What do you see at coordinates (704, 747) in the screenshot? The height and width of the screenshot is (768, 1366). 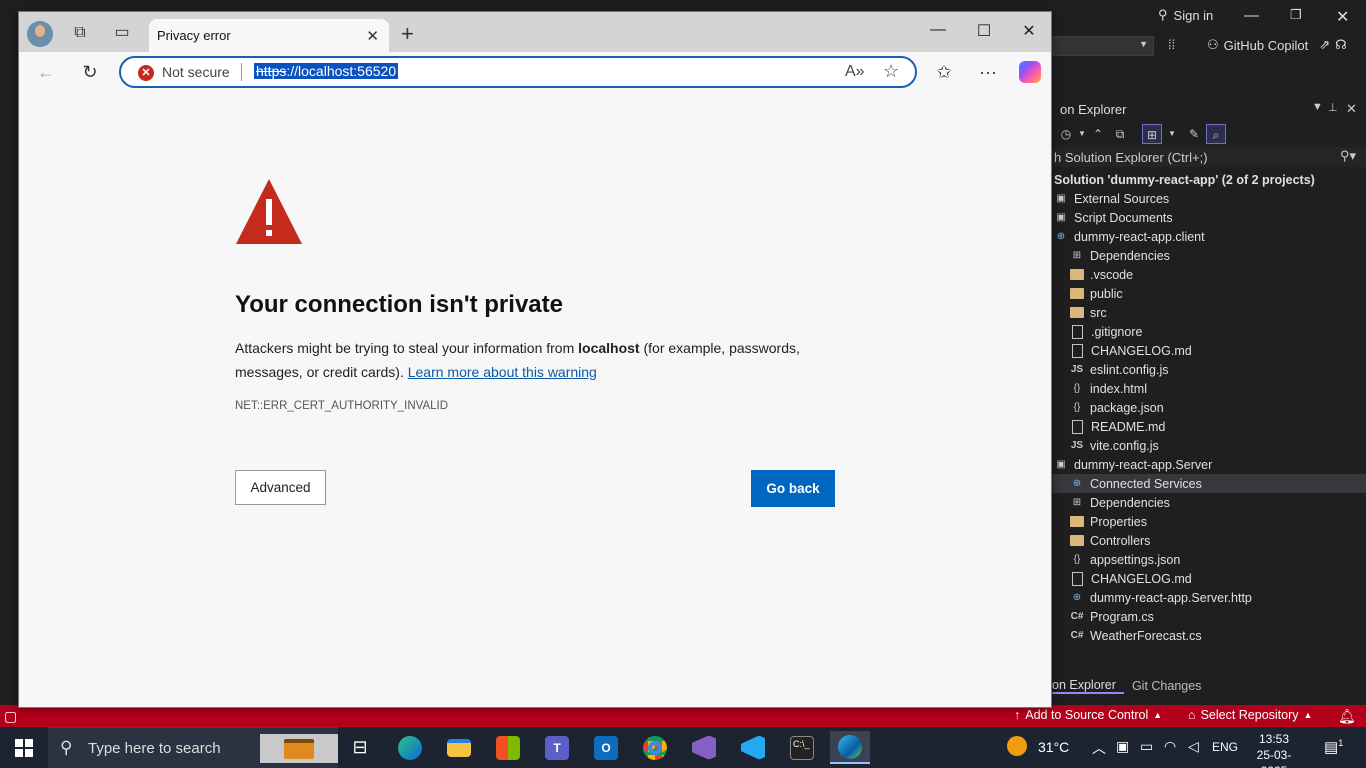 I see `taskbar-visual-studio` at bounding box center [704, 747].